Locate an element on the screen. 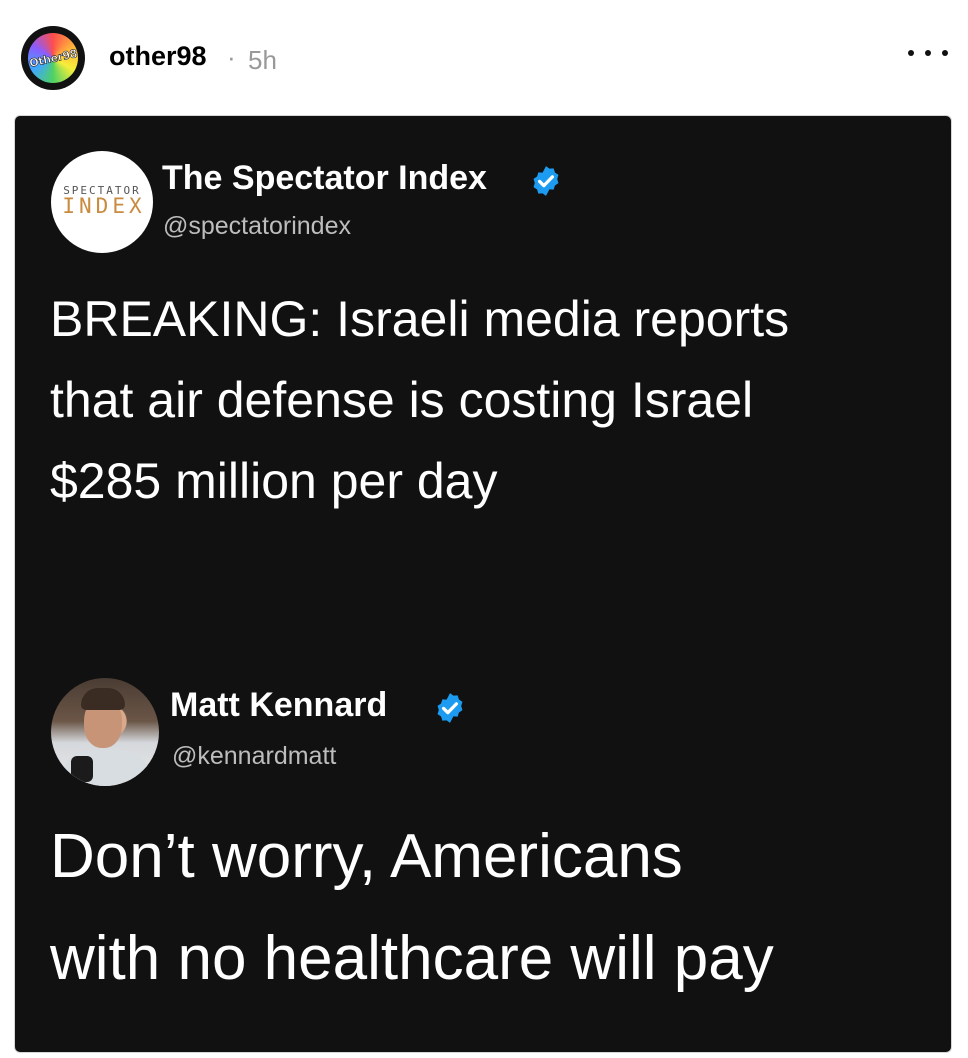  post-timestamp: 5h is located at coordinates (262, 60).